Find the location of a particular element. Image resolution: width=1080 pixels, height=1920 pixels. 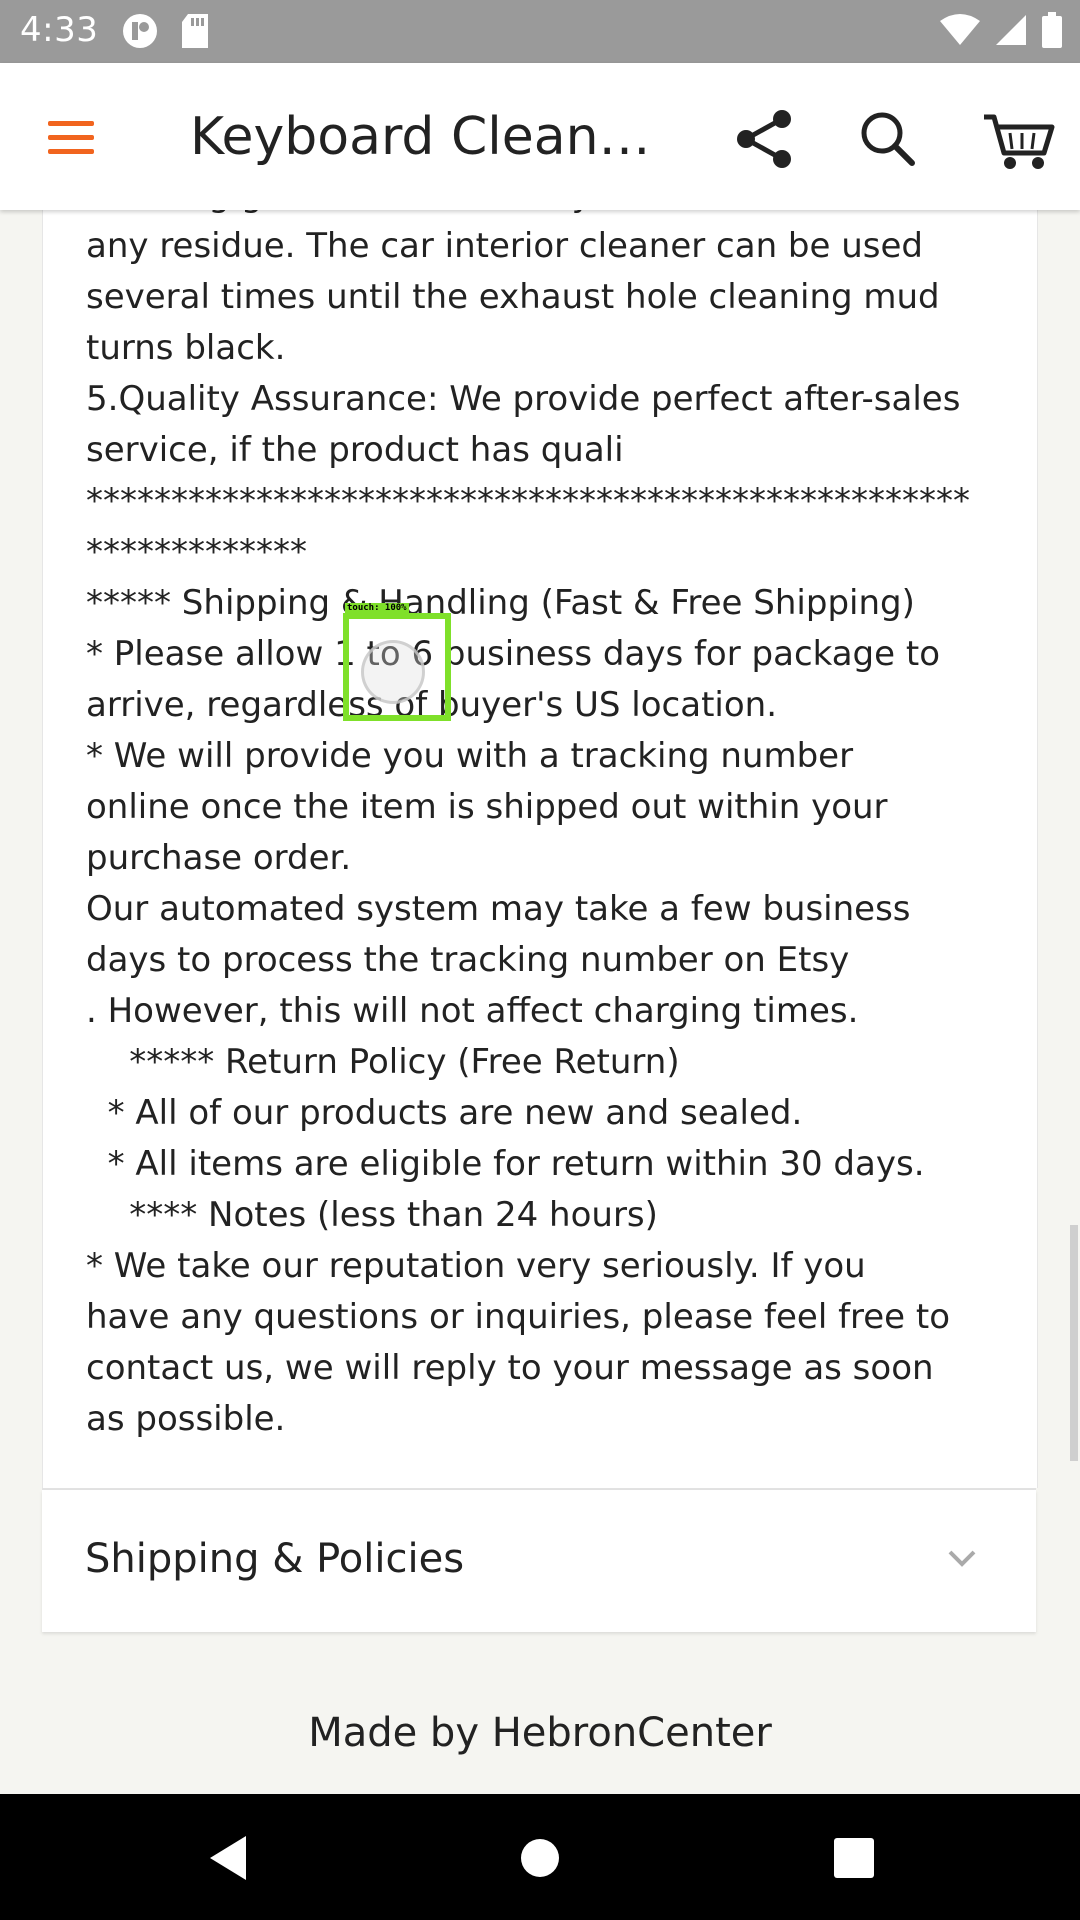

description-line: ***** Return Policy (Free Return) is located at coordinates (383, 1062).